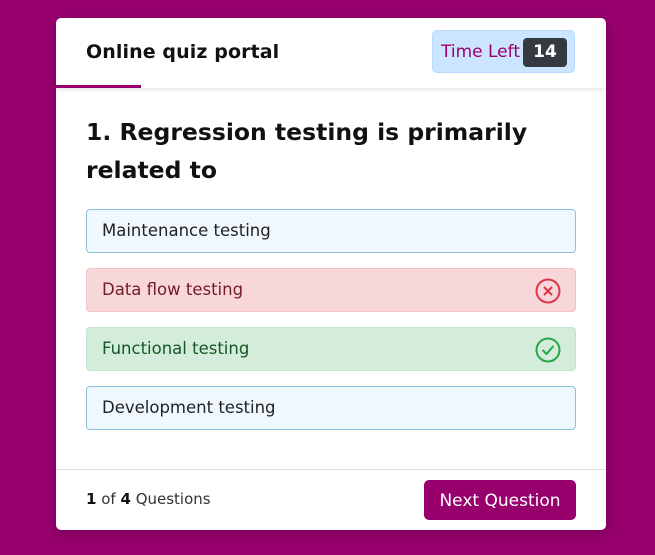 The width and height of the screenshot is (655, 555). Describe the element at coordinates (176, 348) in the screenshot. I see `option-label: Functional testing` at that location.